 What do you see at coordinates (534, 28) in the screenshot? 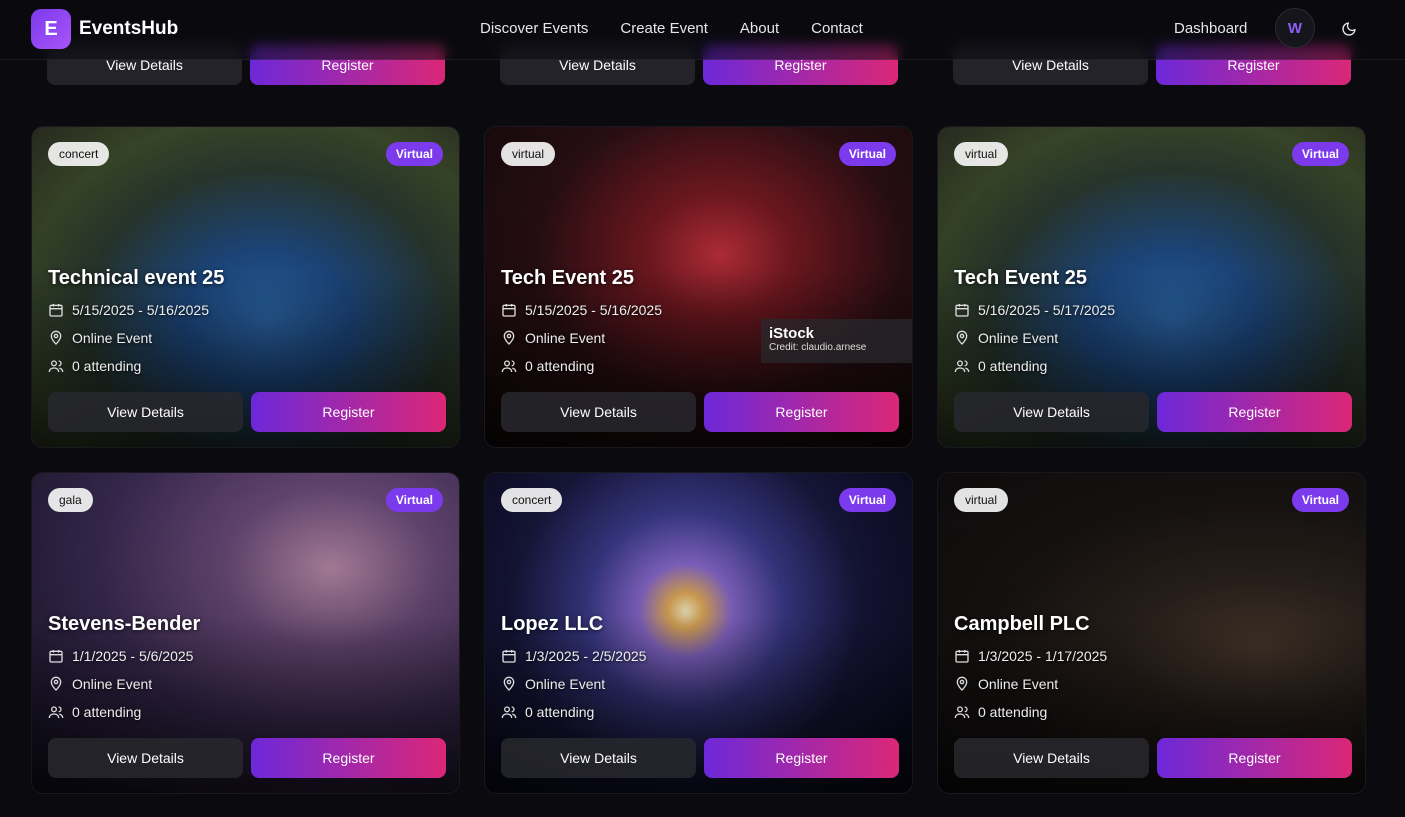
I see `nav-link-discover-events: Discover Events` at bounding box center [534, 28].